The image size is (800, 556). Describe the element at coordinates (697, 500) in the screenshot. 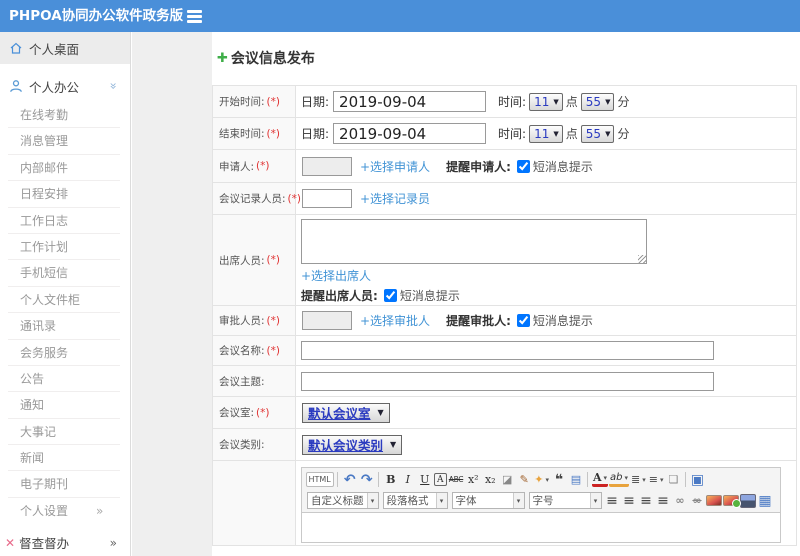

I see `unlink-icon: ∞` at that location.